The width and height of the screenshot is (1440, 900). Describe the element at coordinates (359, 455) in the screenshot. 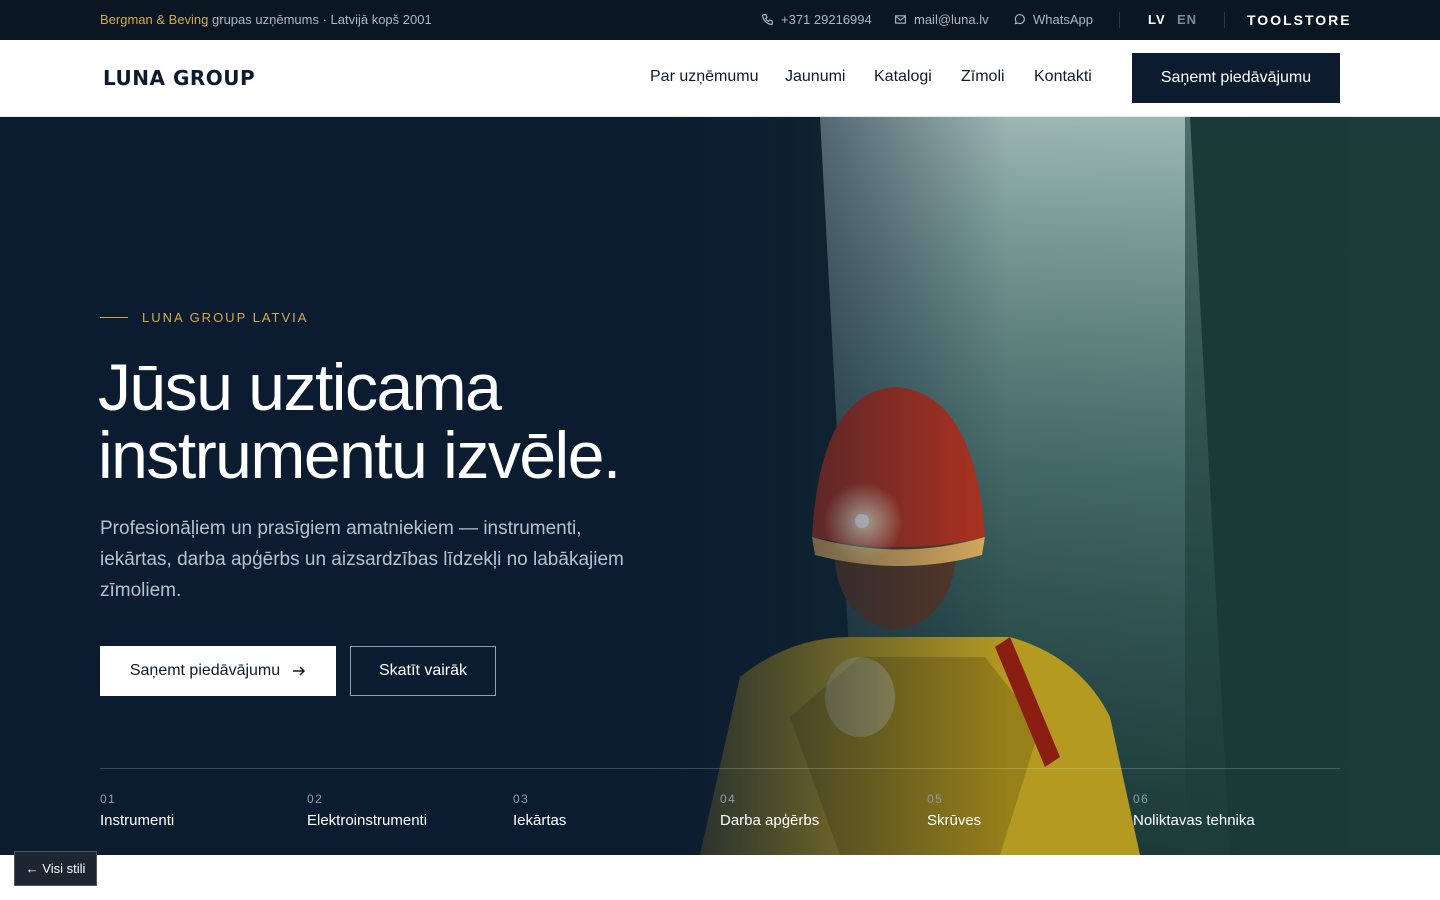

I see `hero-title-line-2: instrumentu izvēle.` at that location.